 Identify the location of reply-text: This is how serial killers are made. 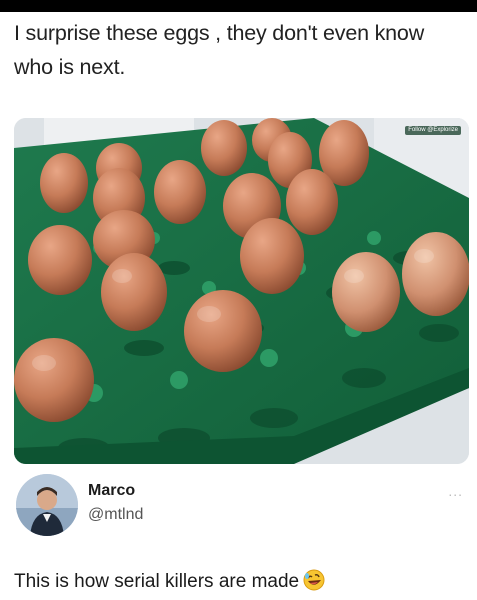
(157, 581).